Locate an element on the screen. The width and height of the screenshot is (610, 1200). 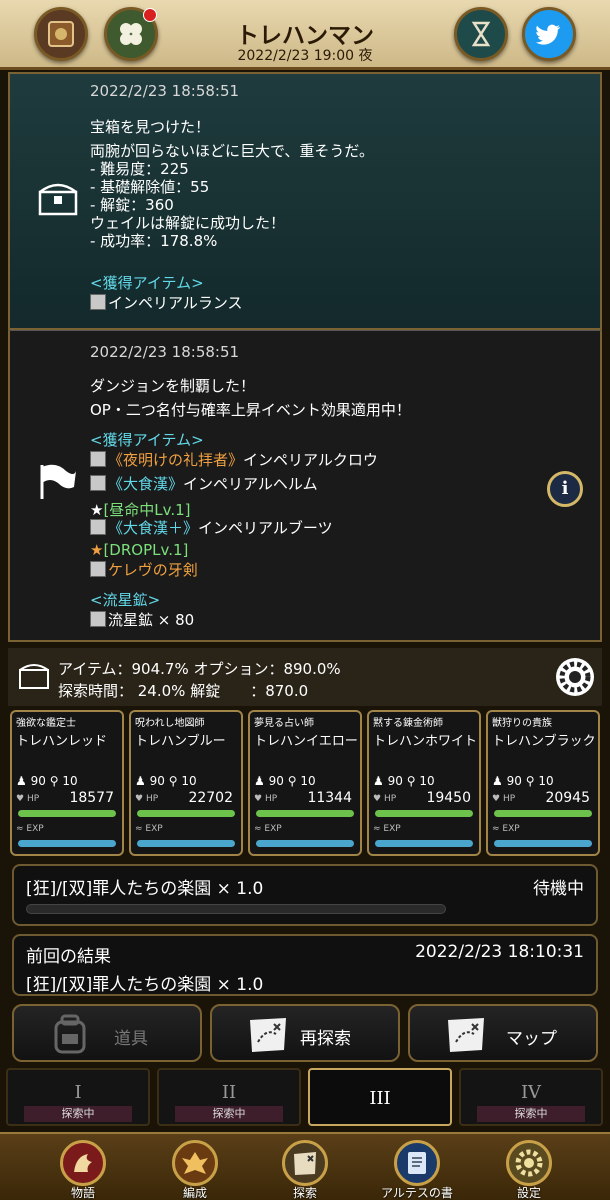
flag-icon is located at coordinates (58, 481).